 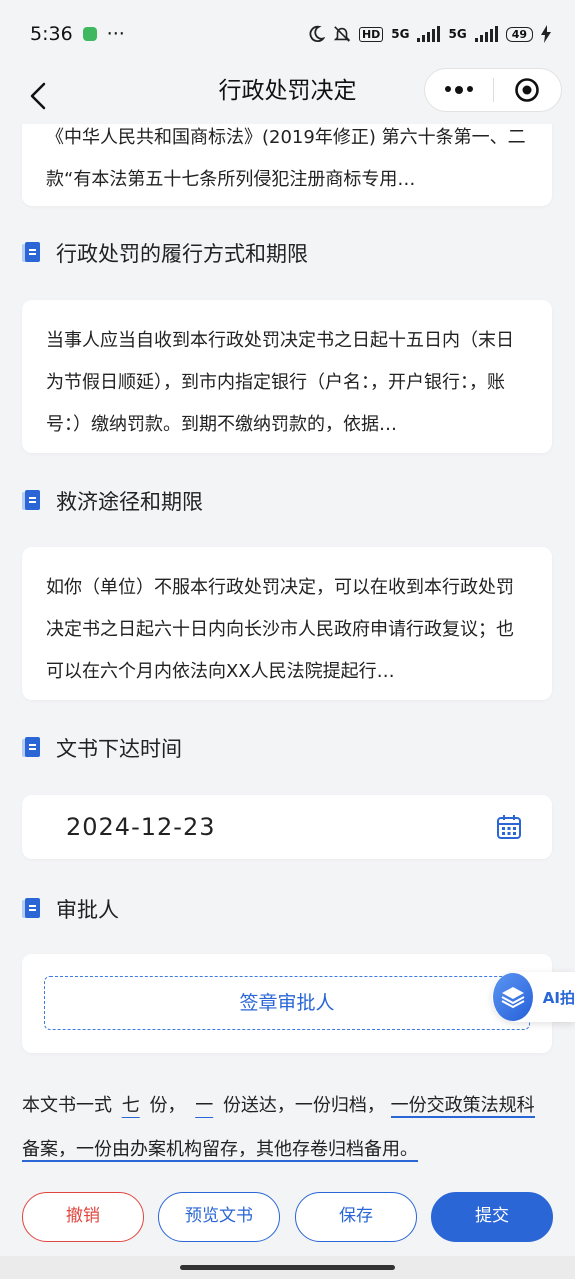 I want to click on charging-icon, so click(x=546, y=34).